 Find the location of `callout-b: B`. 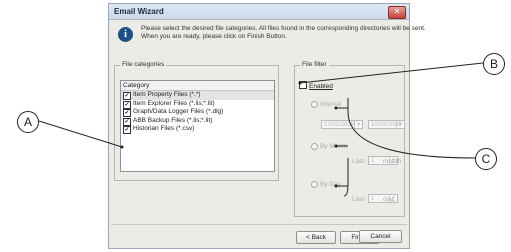

callout-b: B is located at coordinates (494, 64).